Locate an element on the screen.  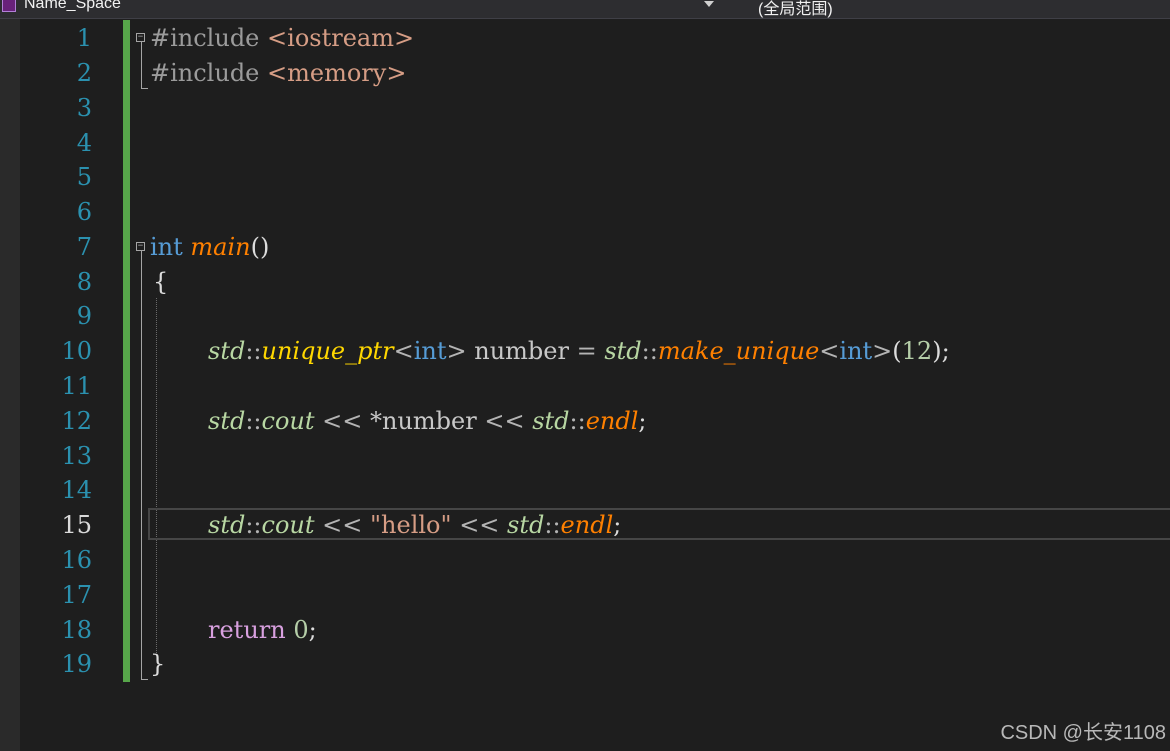
dereference-number: *number is located at coordinates (423, 421).